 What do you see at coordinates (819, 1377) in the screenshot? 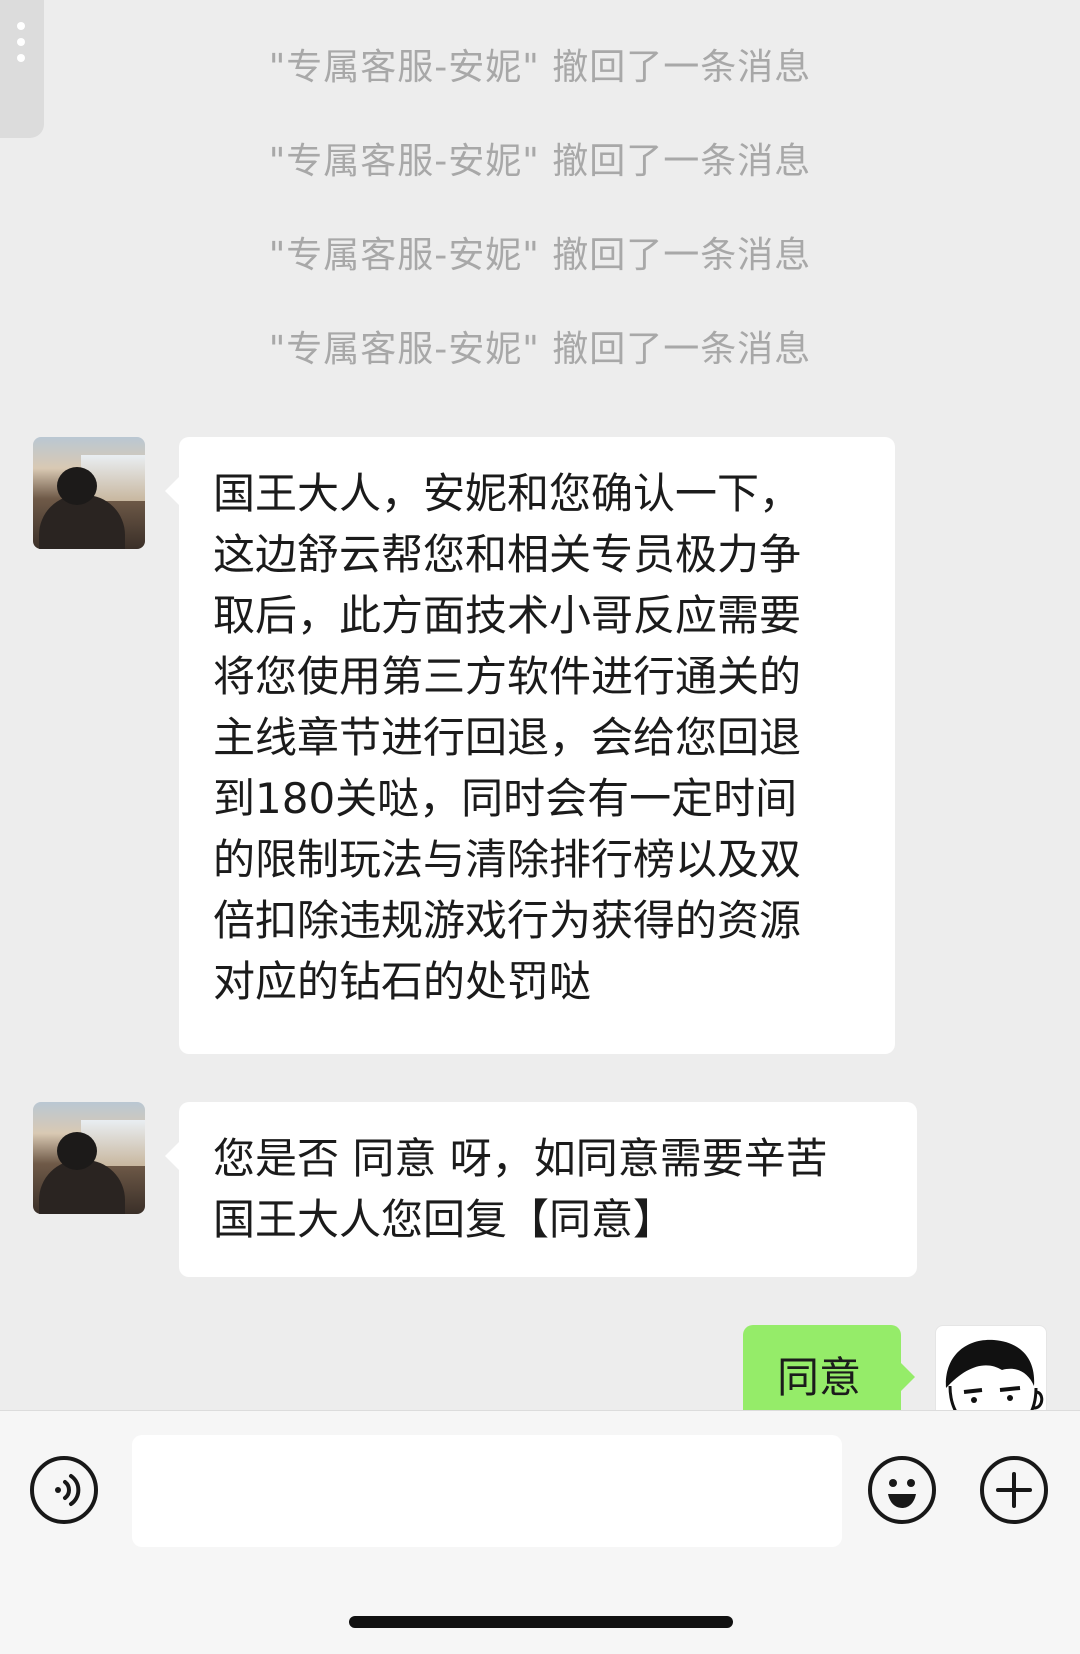
I see `message-text: 同意` at bounding box center [819, 1377].